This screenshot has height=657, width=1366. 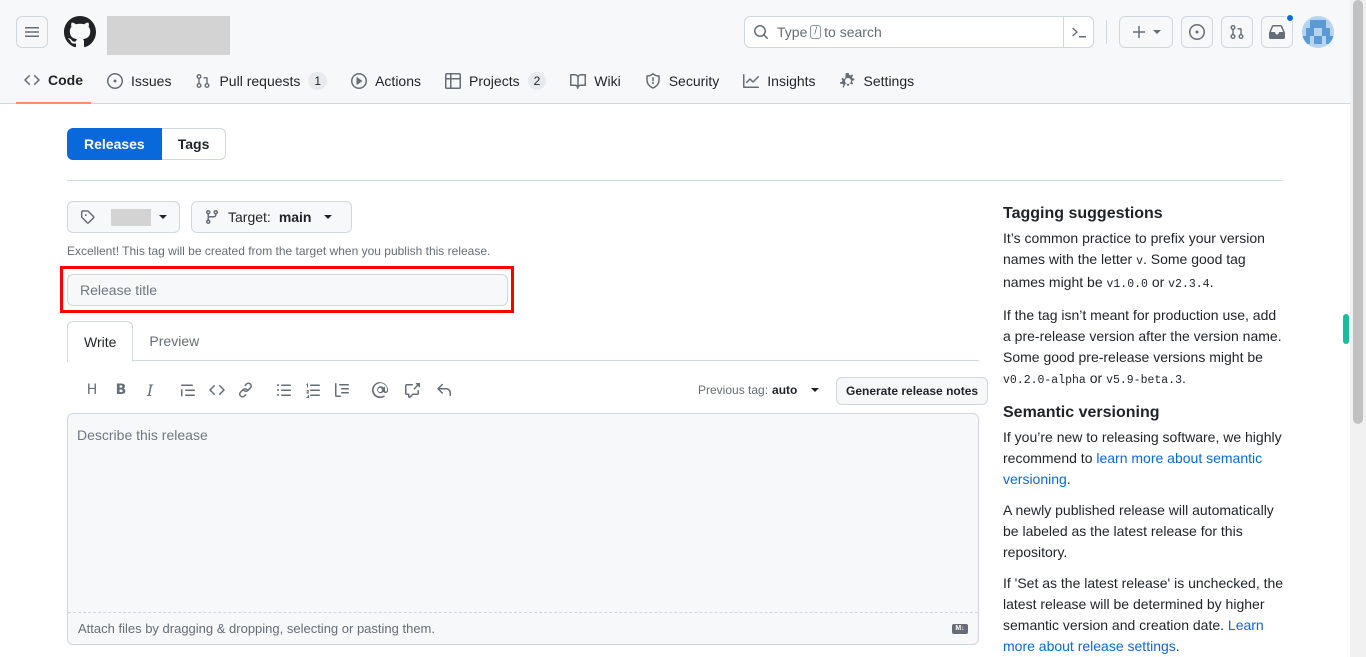 What do you see at coordinates (115, 81) in the screenshot?
I see `issue-icon` at bounding box center [115, 81].